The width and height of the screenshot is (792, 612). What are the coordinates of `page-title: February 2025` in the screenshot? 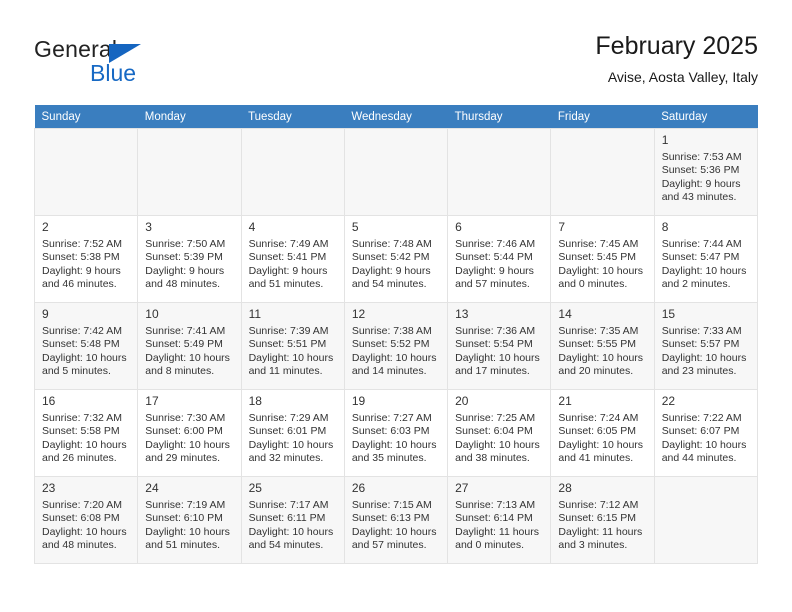 It's located at (676, 46).